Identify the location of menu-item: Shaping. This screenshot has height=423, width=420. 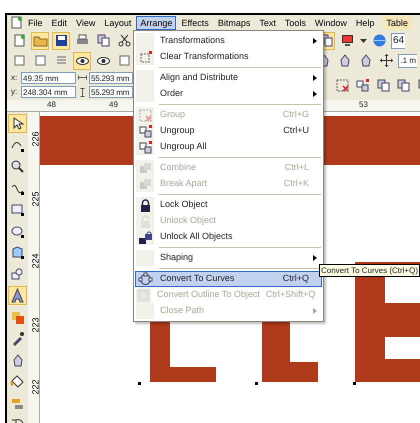
(228, 258).